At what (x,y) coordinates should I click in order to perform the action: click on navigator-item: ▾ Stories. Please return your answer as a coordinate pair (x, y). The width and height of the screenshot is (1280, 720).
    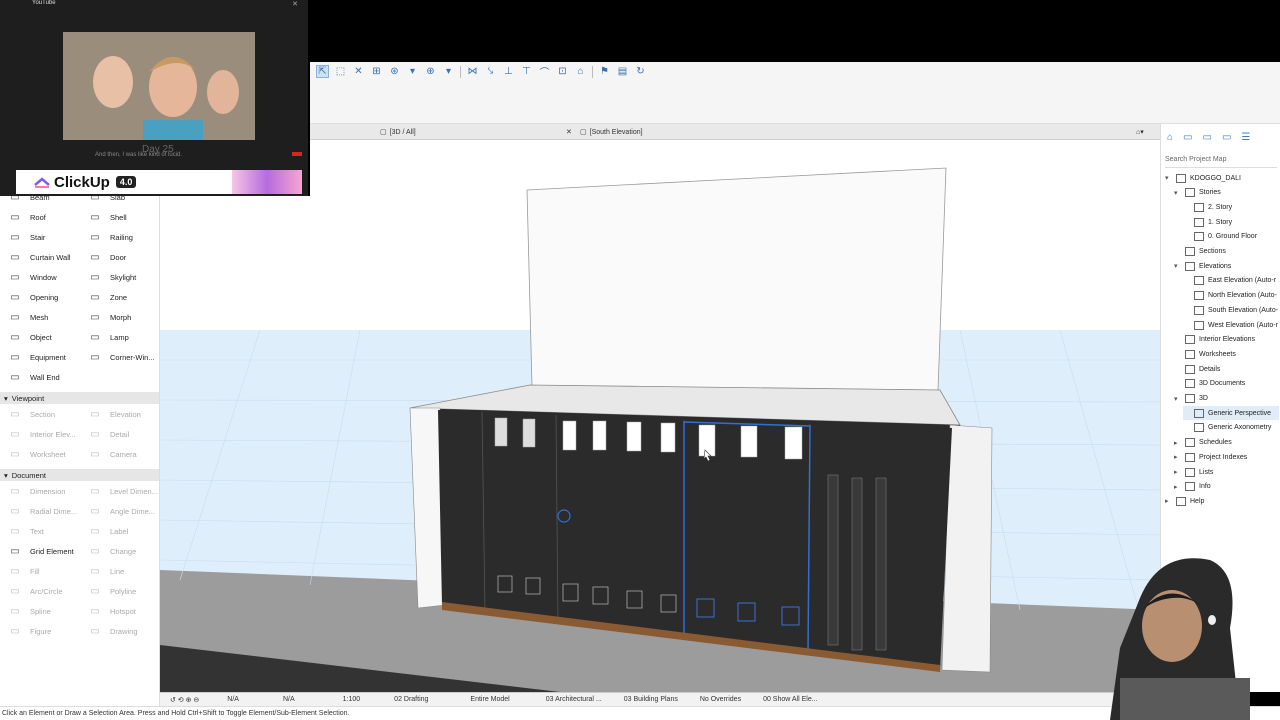
    Looking at the image, I should click on (1226, 193).